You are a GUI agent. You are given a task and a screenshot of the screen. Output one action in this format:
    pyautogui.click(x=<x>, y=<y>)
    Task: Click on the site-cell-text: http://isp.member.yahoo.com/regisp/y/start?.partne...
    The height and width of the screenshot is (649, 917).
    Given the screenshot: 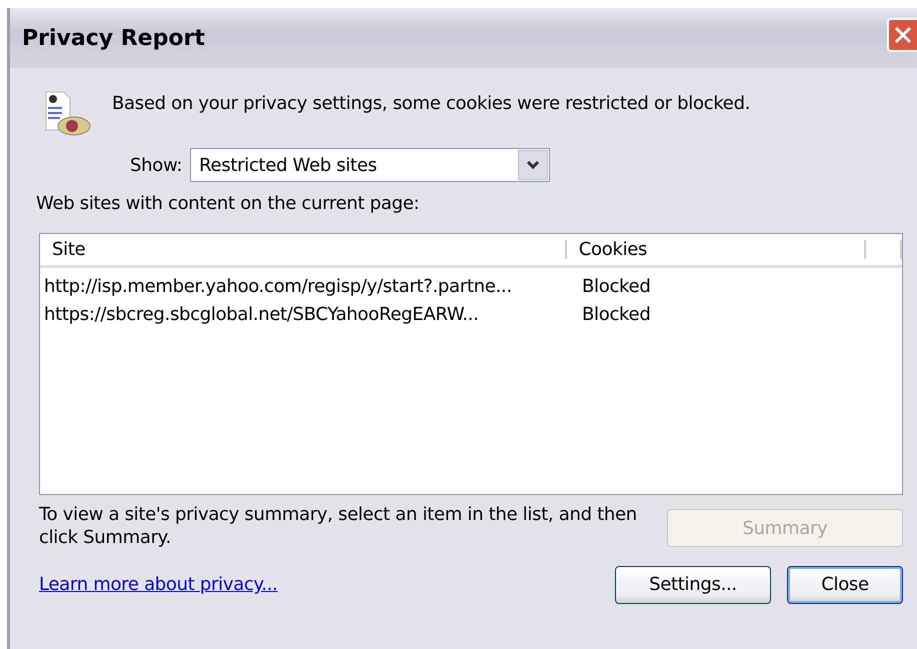 What is the action you would take?
    pyautogui.click(x=278, y=286)
    